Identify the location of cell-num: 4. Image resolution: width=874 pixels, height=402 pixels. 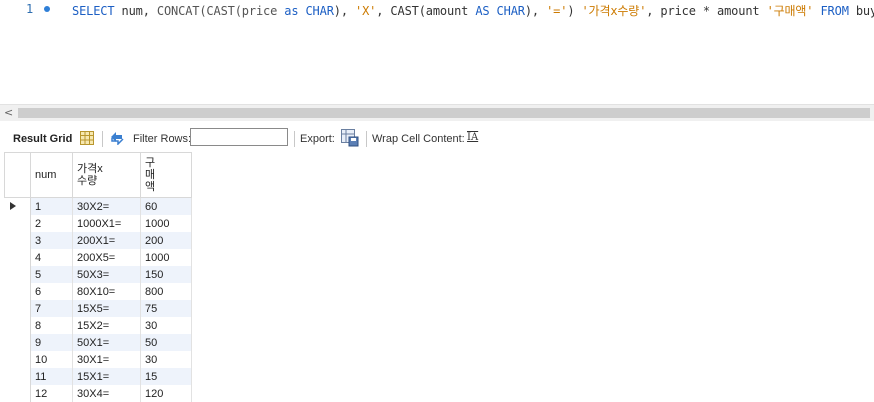
(51, 257).